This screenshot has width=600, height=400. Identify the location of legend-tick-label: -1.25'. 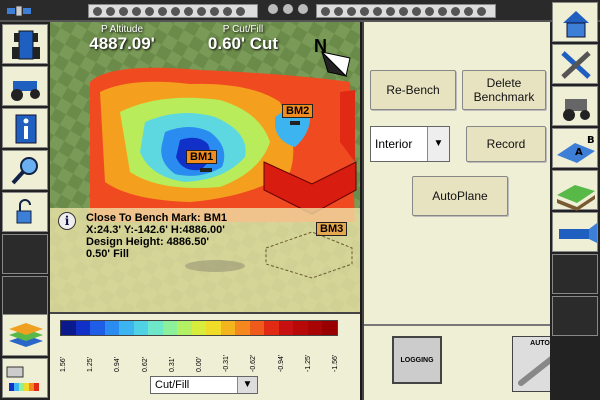
(308, 363).